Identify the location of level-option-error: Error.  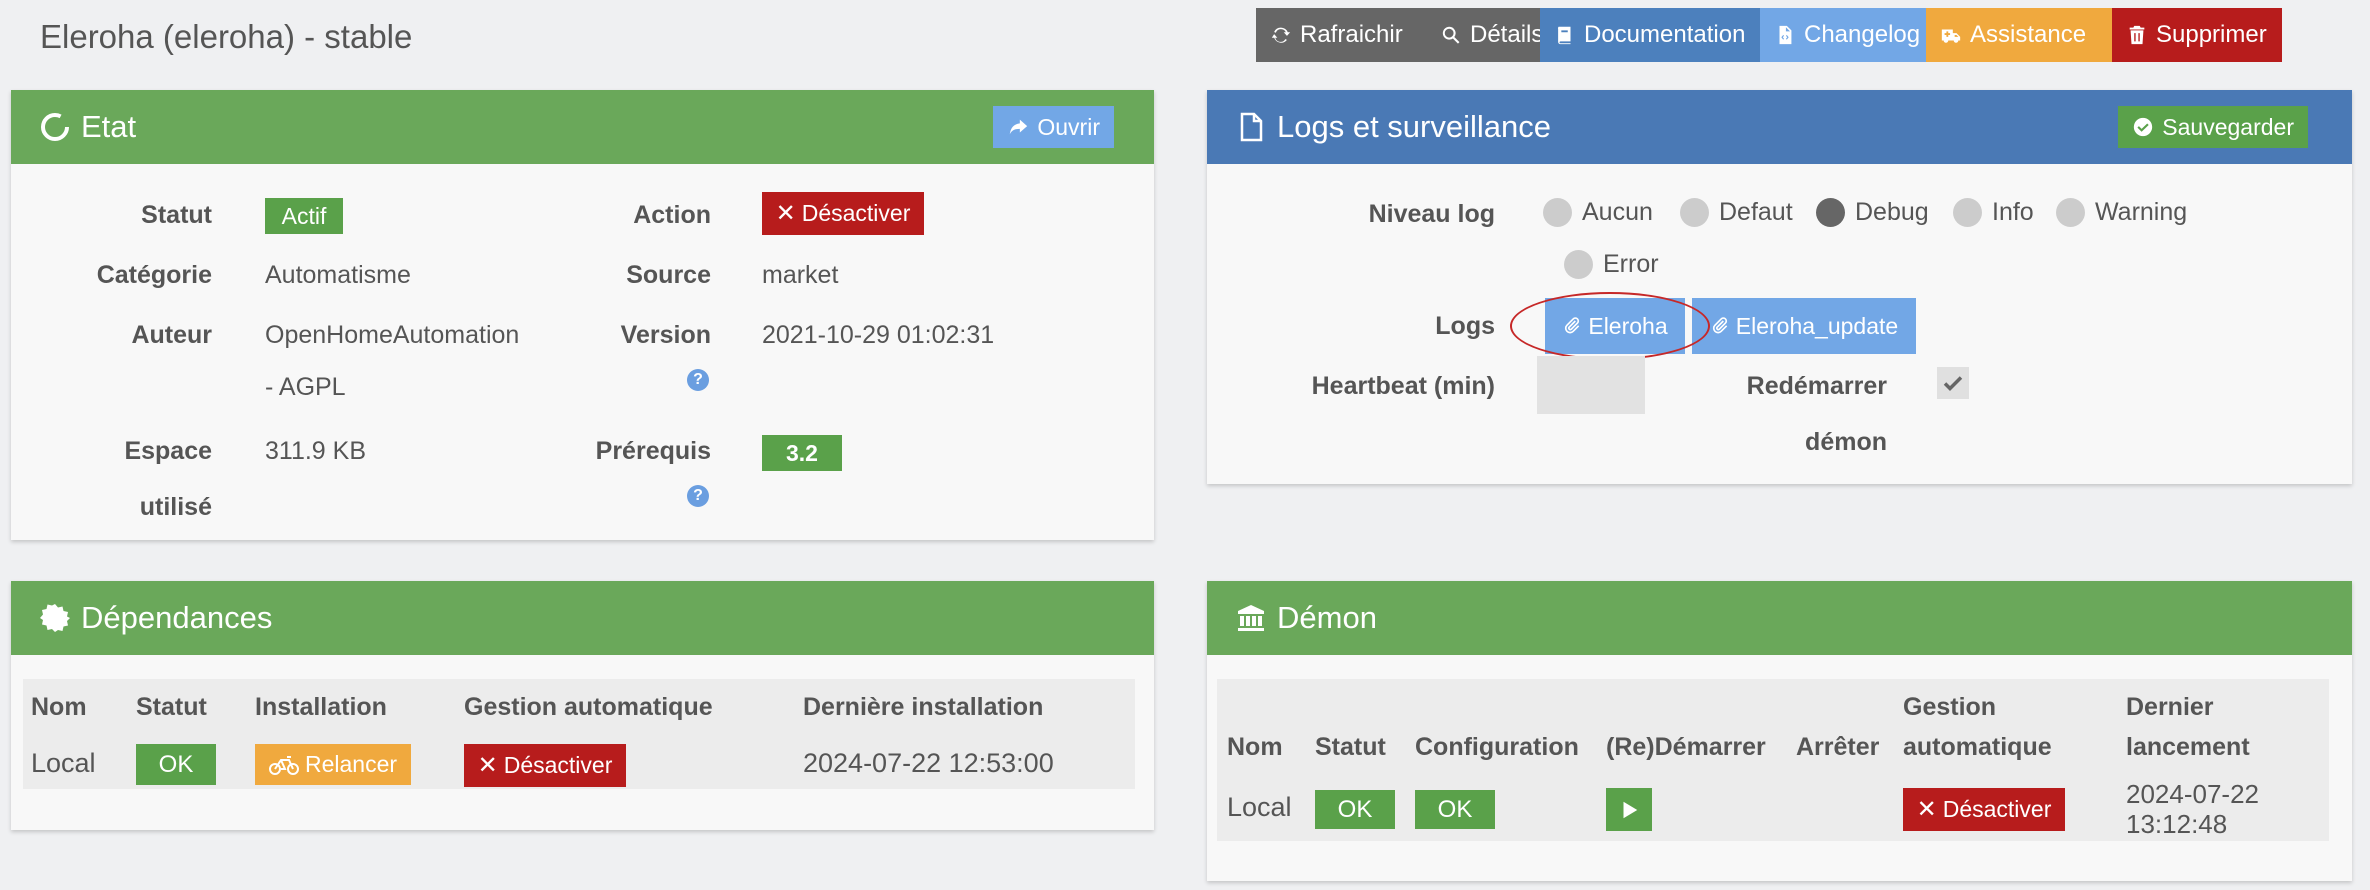
(1611, 264).